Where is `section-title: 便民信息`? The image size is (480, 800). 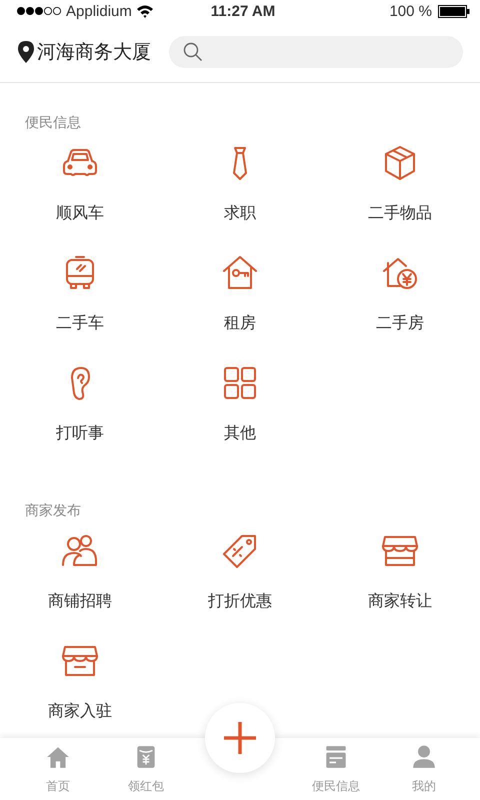
section-title: 便民信息 is located at coordinates (53, 123).